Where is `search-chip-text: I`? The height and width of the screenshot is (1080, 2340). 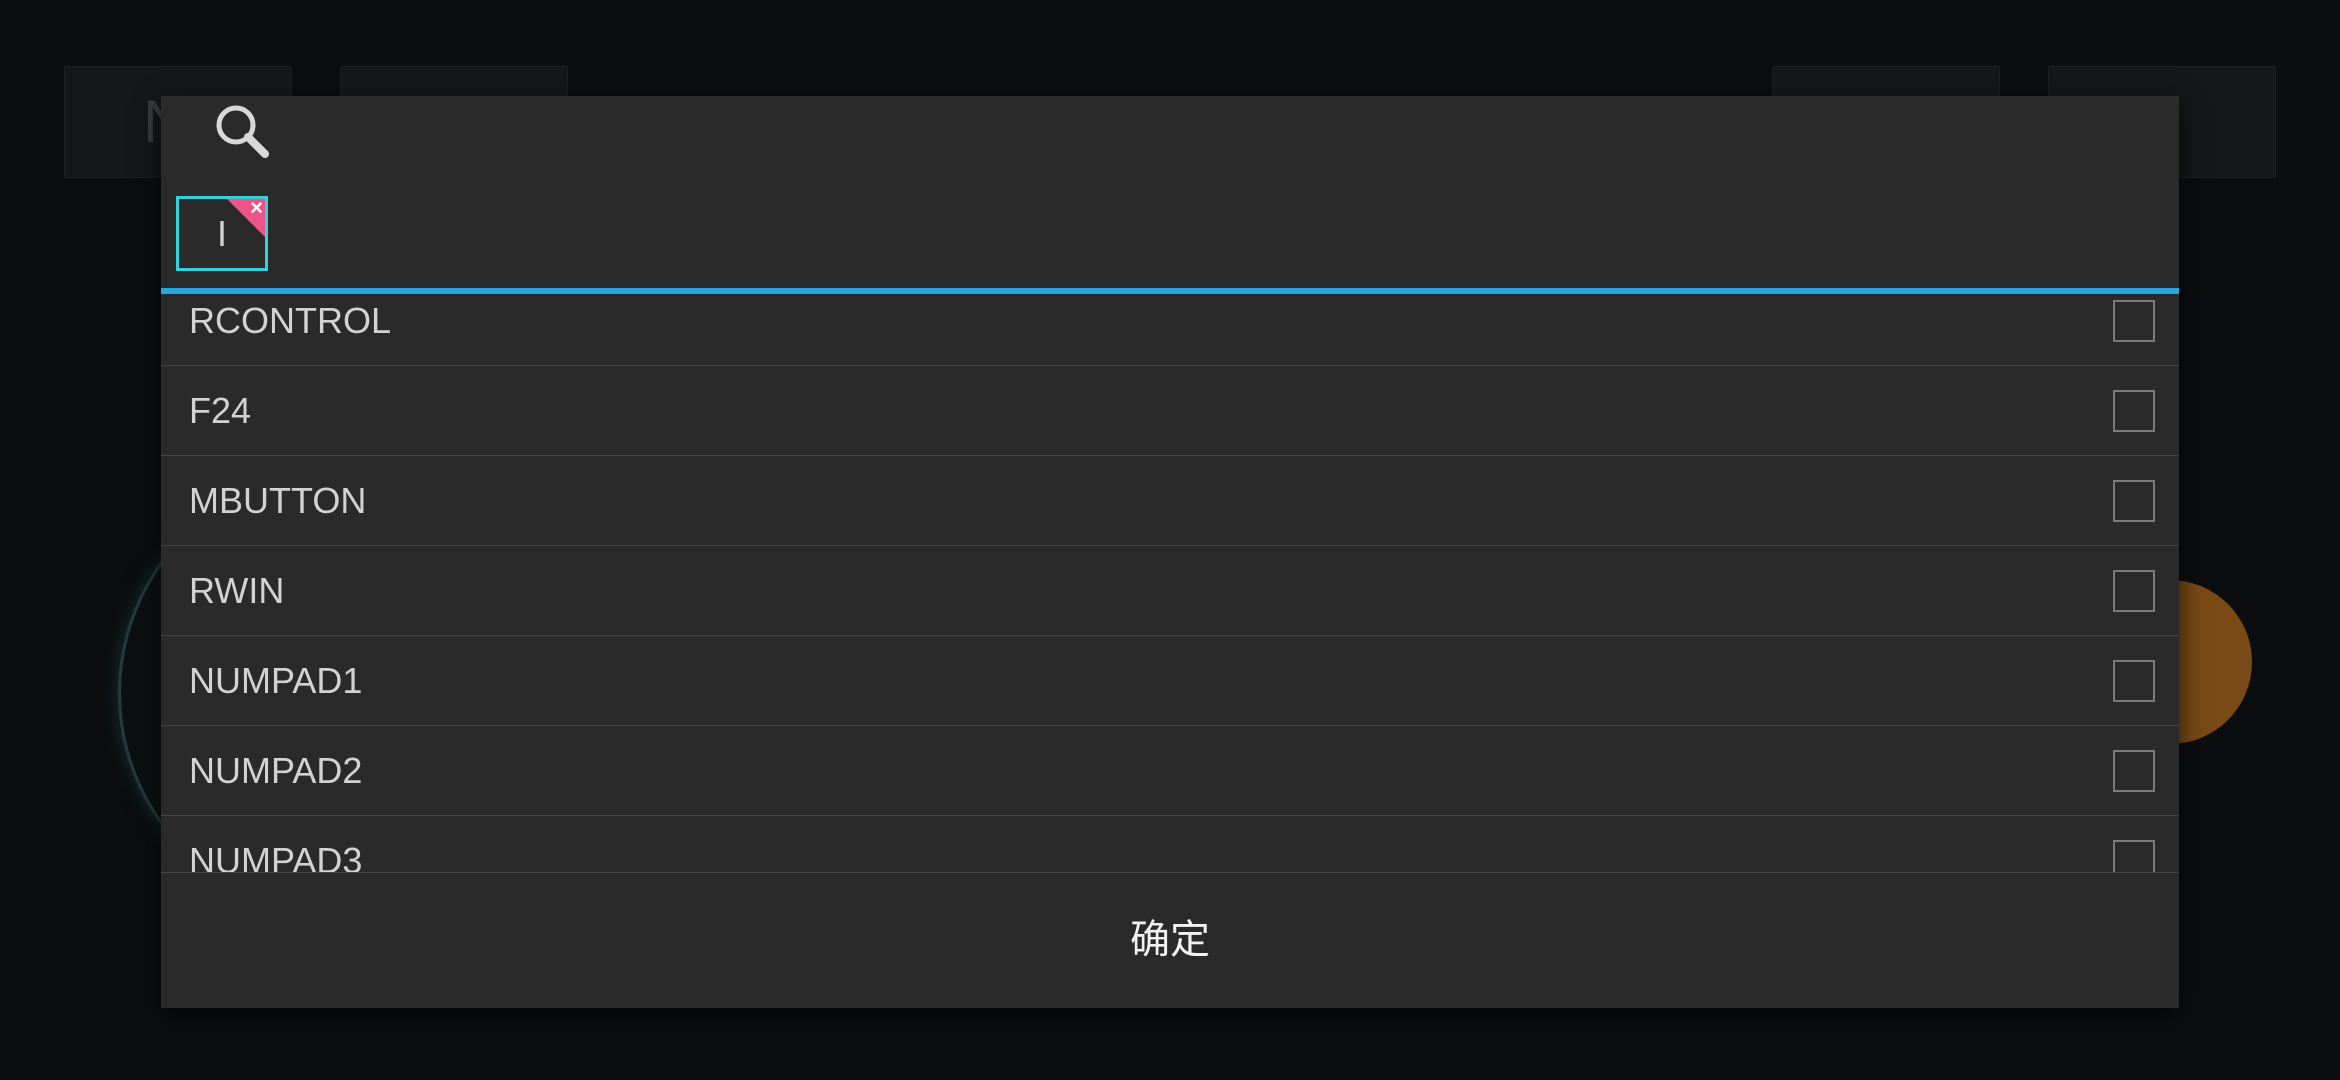 search-chip-text: I is located at coordinates (221, 233).